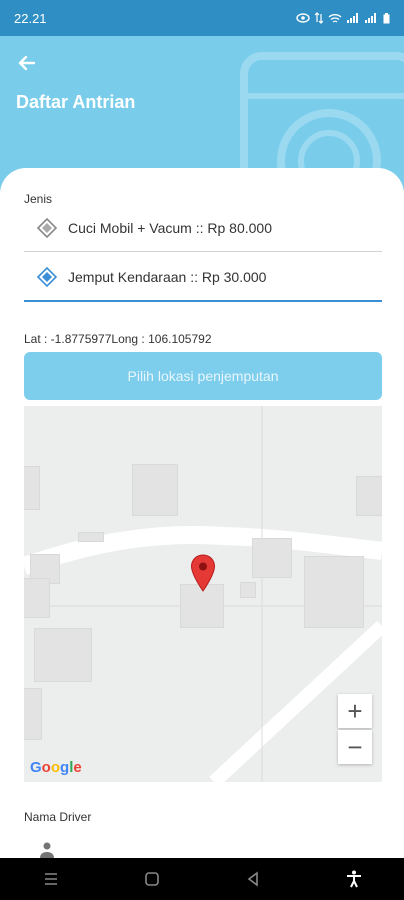 Image resolution: width=404 pixels, height=900 pixels. I want to click on accessibility-button, so click(354, 879).